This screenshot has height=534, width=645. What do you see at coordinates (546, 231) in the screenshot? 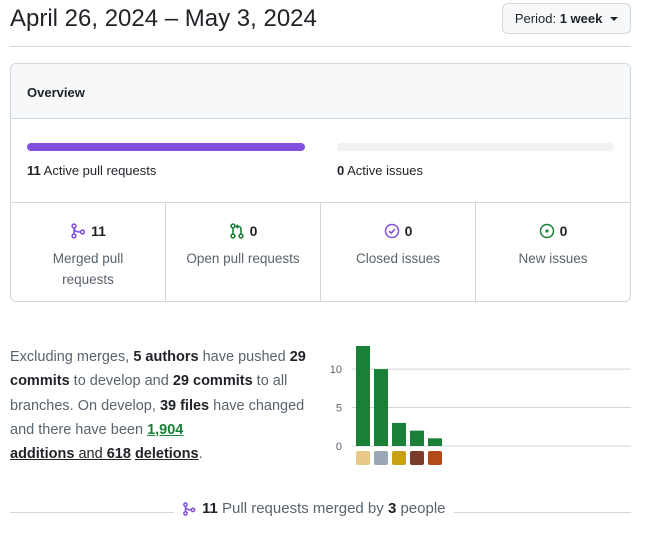
I see `issue-opened-icon` at bounding box center [546, 231].